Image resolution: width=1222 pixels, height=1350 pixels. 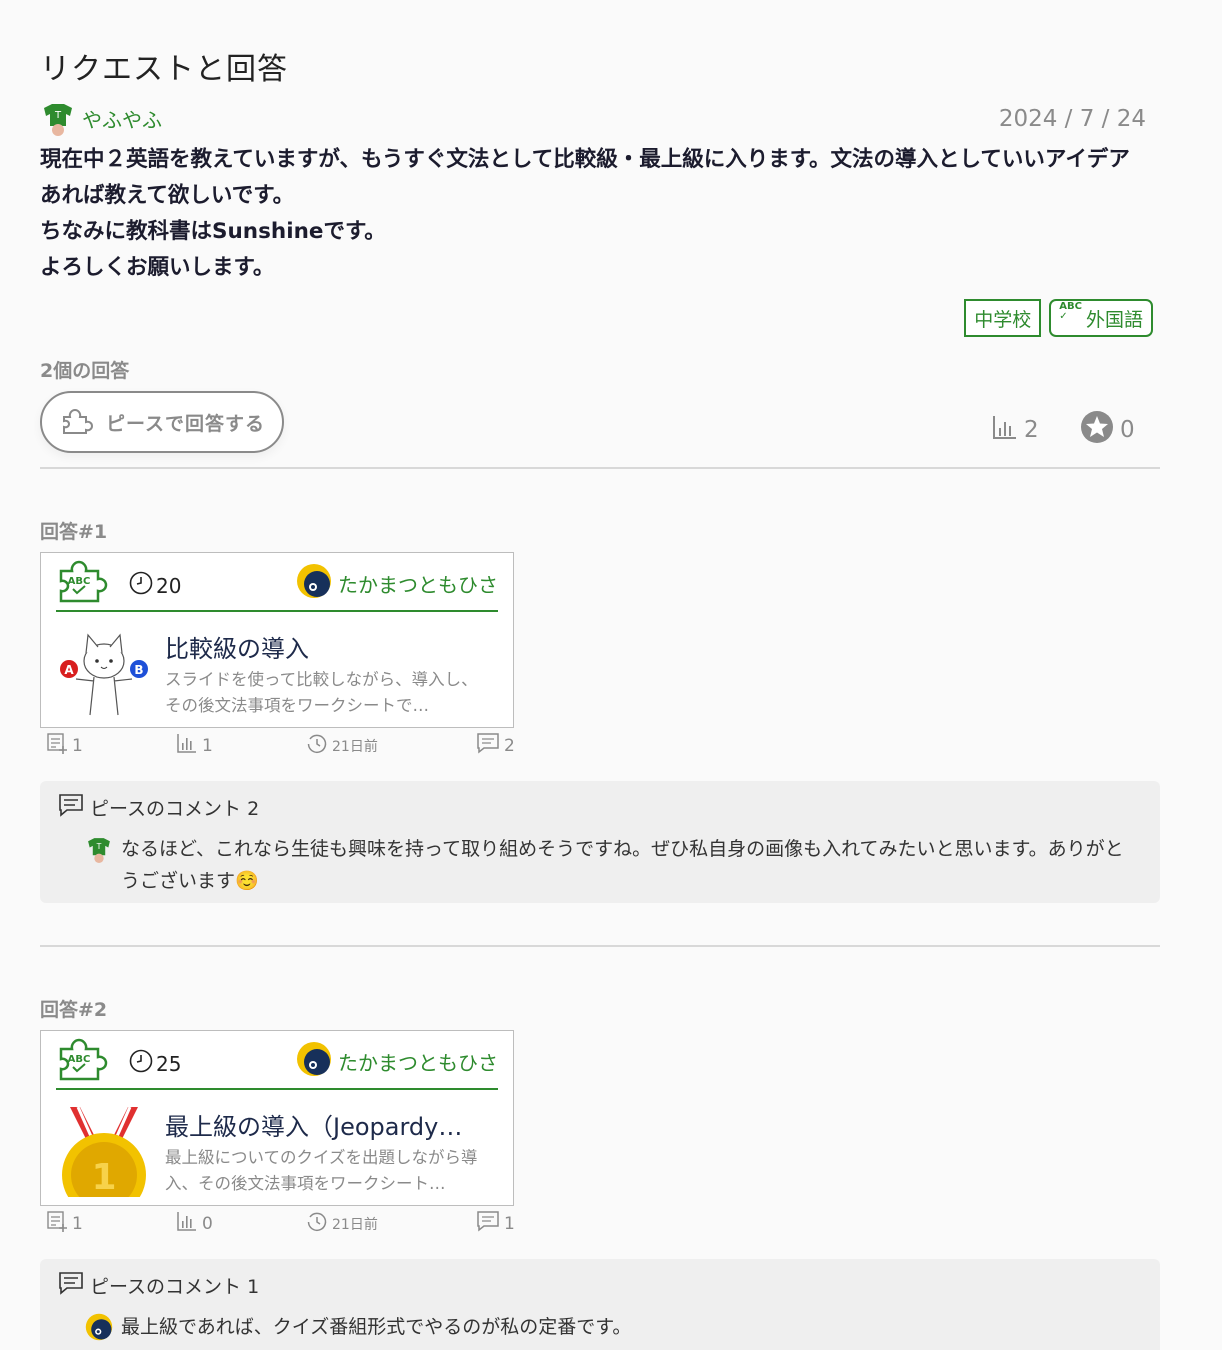 What do you see at coordinates (1114, 319) in the screenshot?
I see `tag-label: 外国語` at bounding box center [1114, 319].